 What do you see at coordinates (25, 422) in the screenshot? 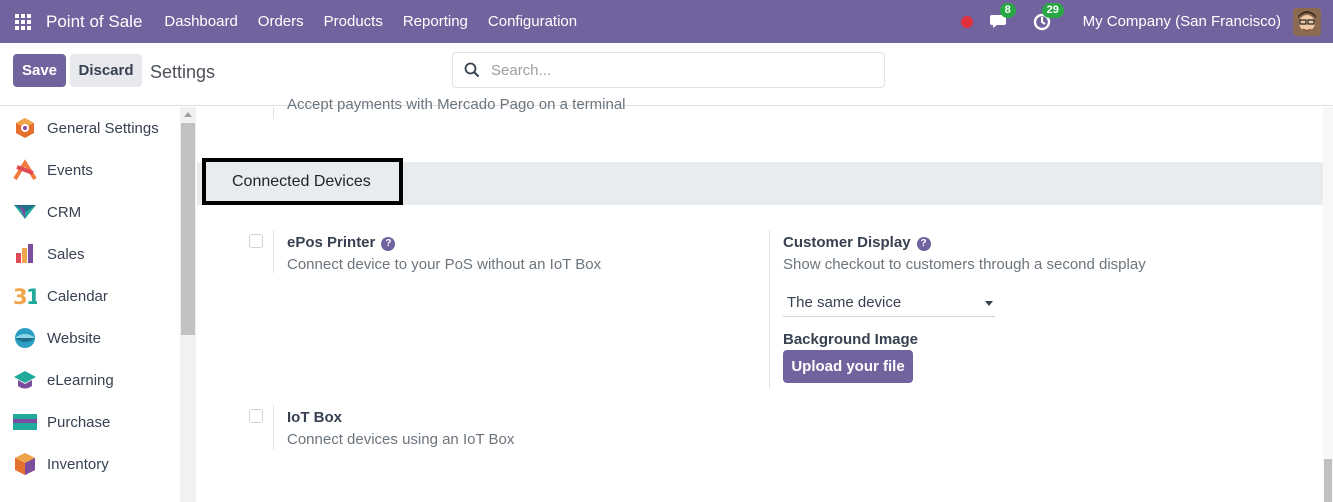
I see `purchase-icon` at bounding box center [25, 422].